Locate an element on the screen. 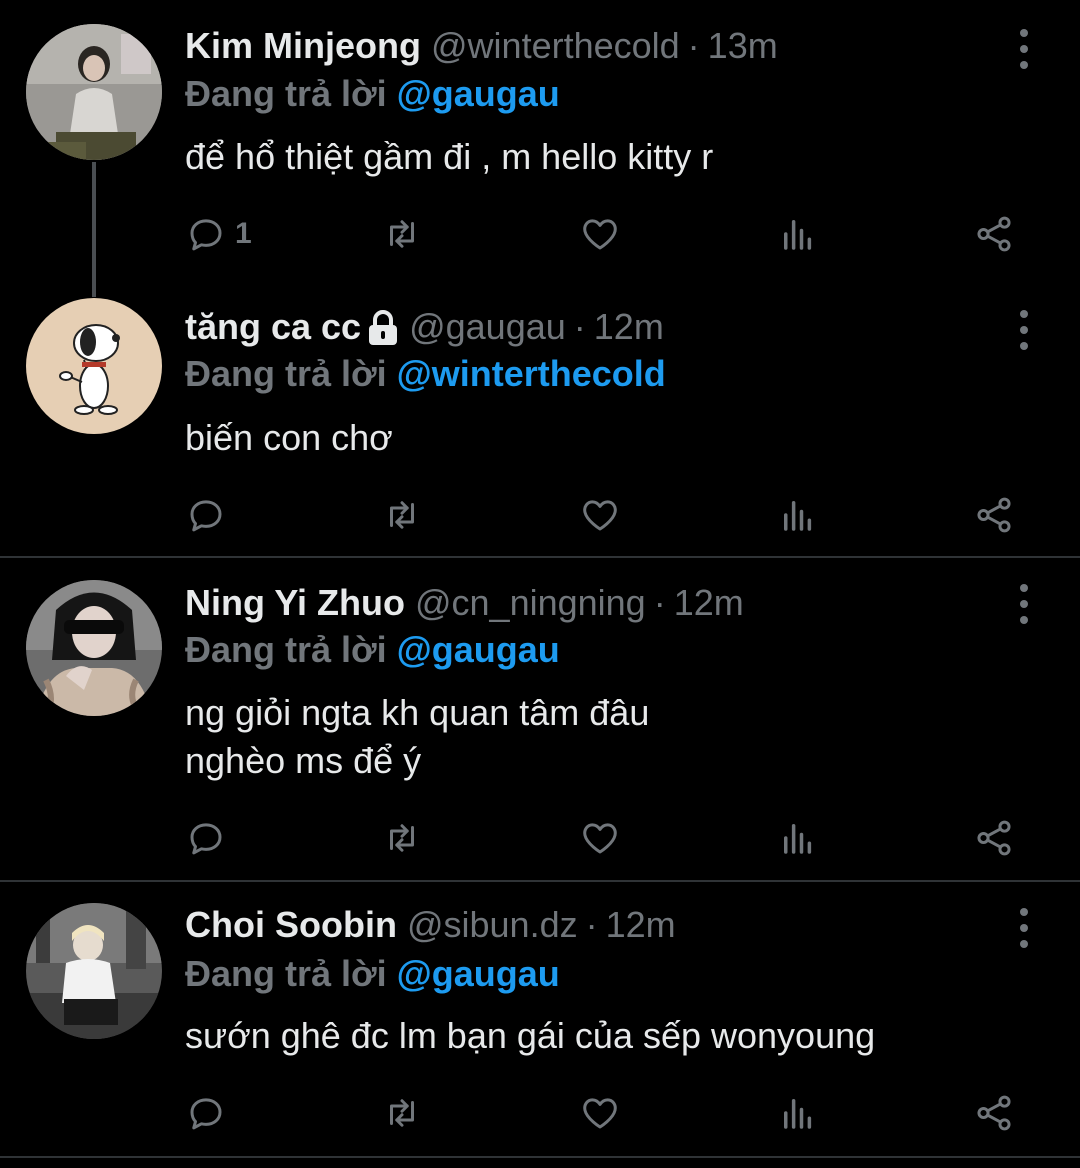 This screenshot has height=1168, width=1080. tweet-header: Choi Soobin @sibun.dz · 12m is located at coordinates (430, 925).